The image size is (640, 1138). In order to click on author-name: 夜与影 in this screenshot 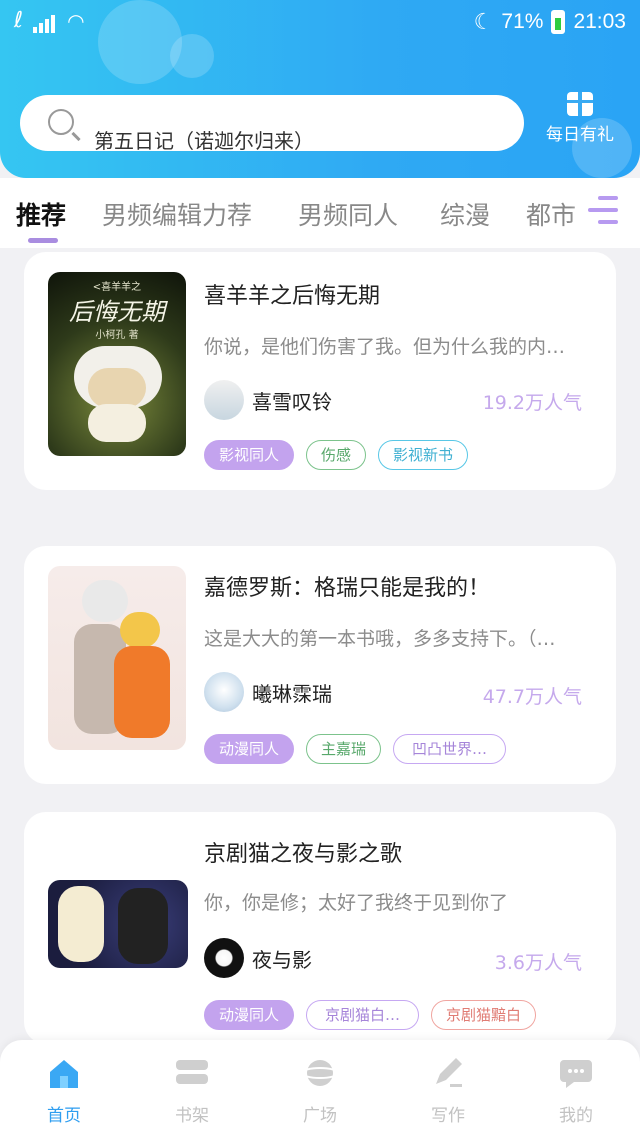, I will do `click(282, 959)`.